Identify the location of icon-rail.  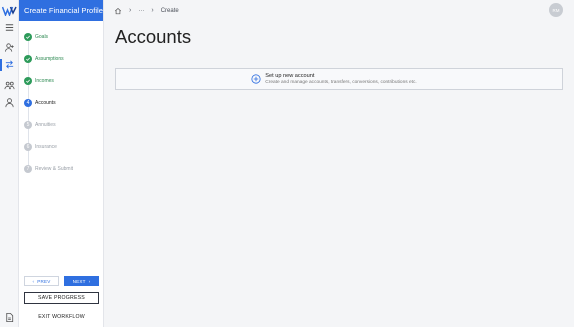
(9, 163).